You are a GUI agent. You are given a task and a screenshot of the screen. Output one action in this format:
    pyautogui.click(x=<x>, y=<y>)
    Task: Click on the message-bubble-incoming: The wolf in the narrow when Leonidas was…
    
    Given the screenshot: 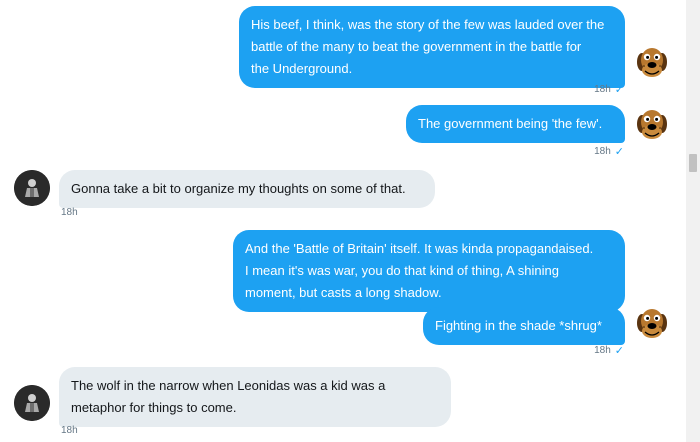 What is the action you would take?
    pyautogui.click(x=255, y=397)
    